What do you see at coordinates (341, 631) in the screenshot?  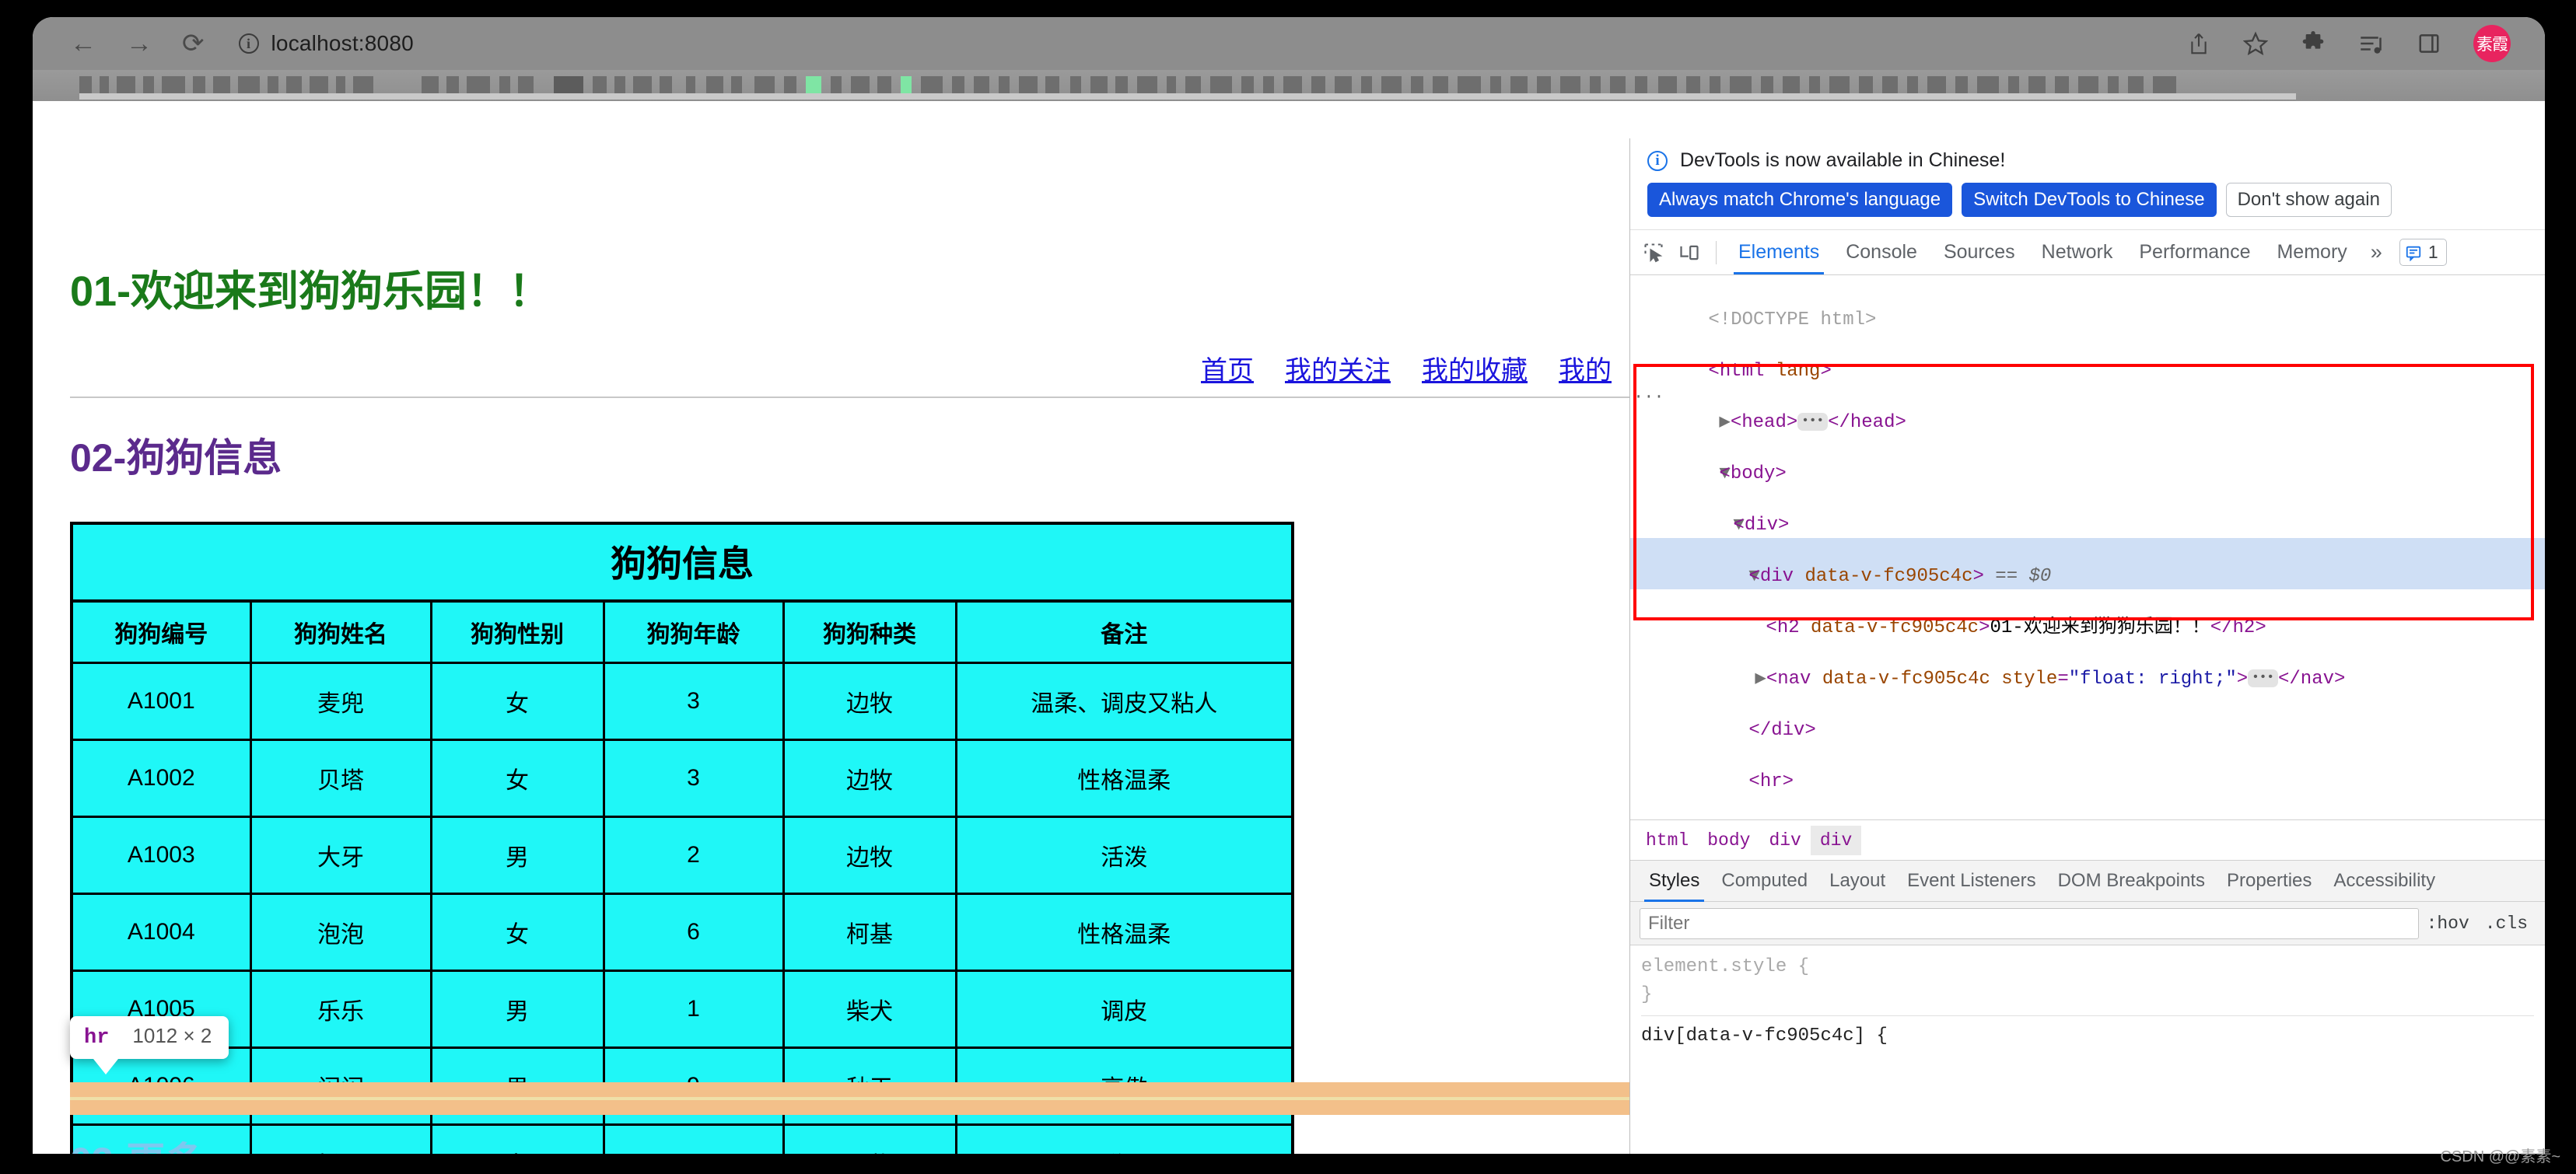 I see `col-header-name: 狗狗姓名` at bounding box center [341, 631].